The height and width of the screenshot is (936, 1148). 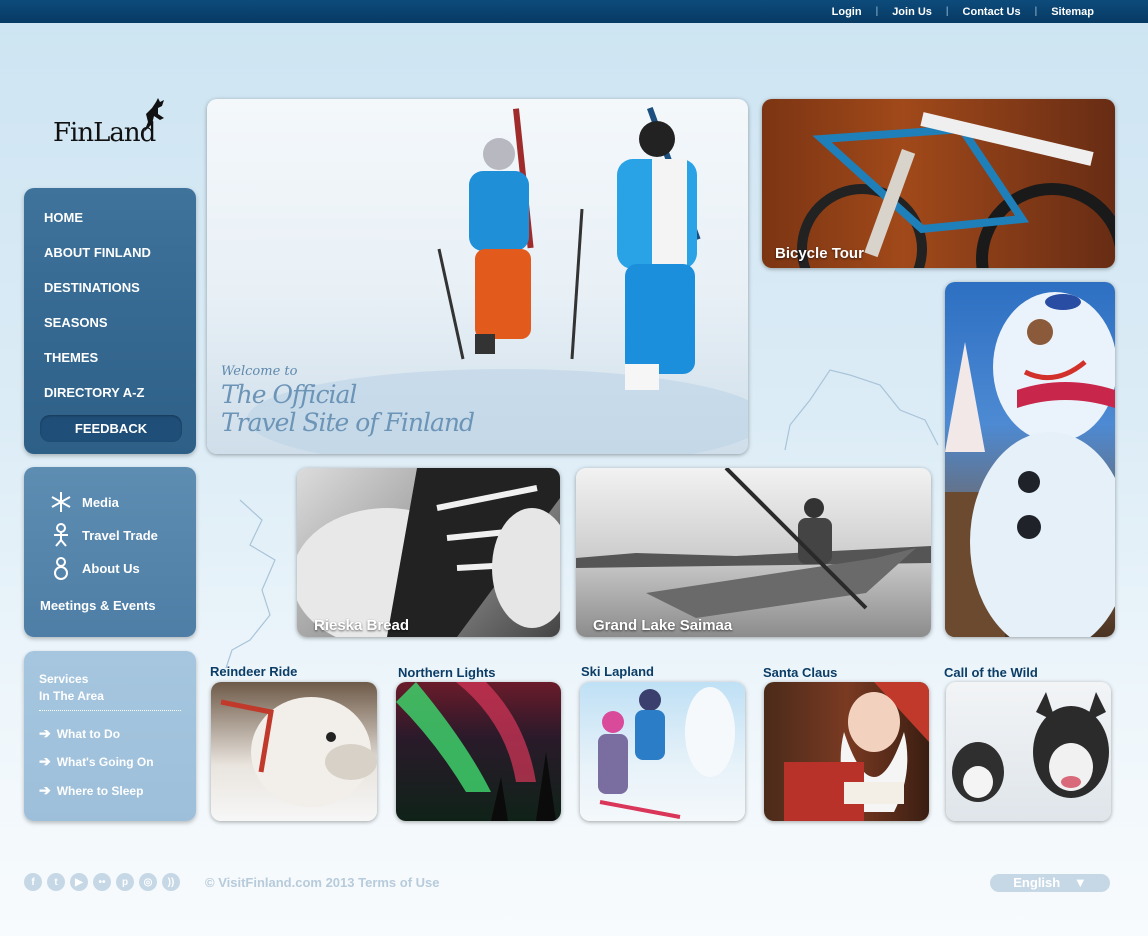 I want to click on rieska-bread-label: Rieska Bread, so click(x=362, y=625).